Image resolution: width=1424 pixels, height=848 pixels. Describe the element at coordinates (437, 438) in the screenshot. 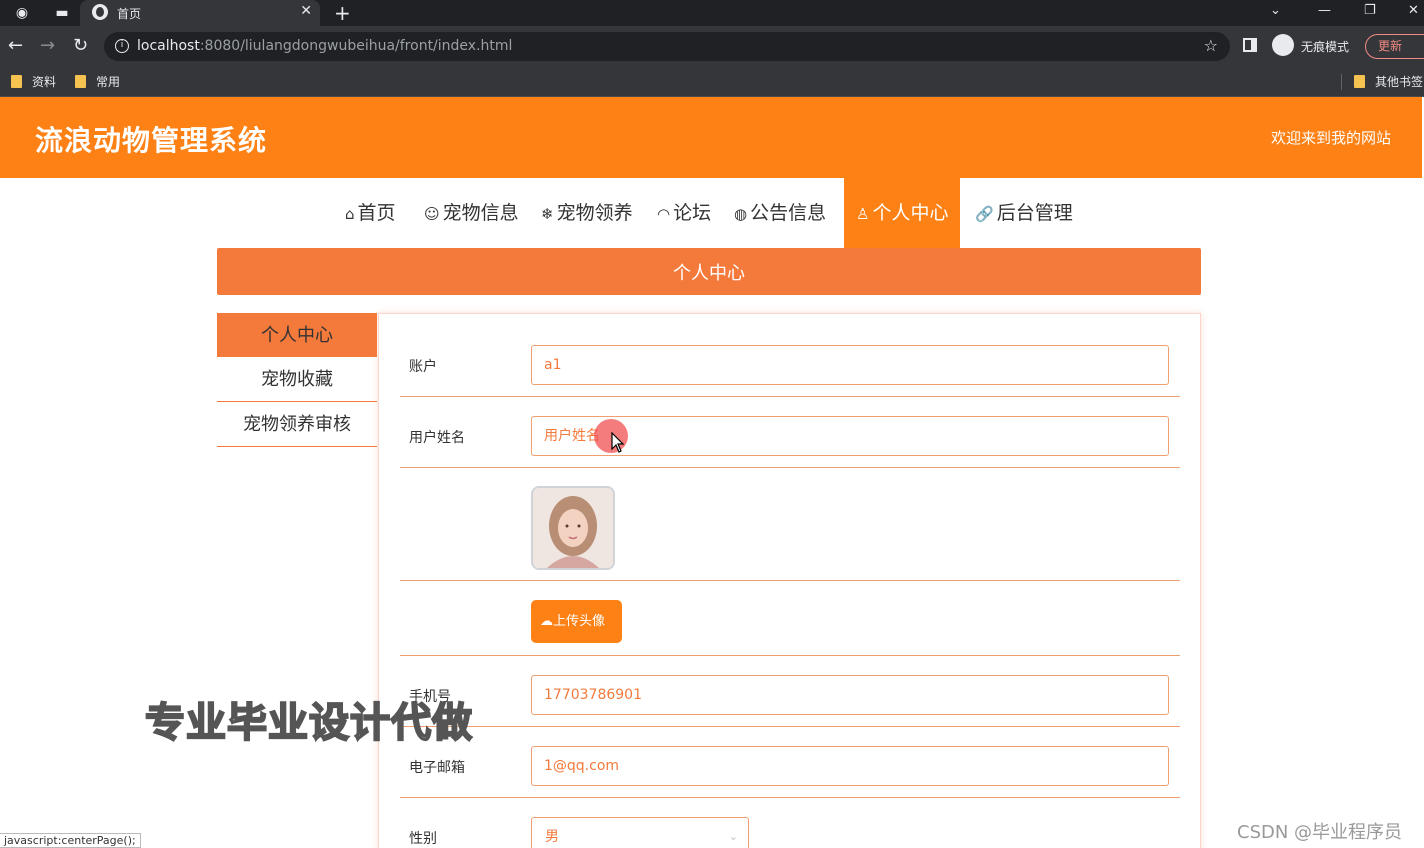

I see `name-label: 用户姓名` at that location.